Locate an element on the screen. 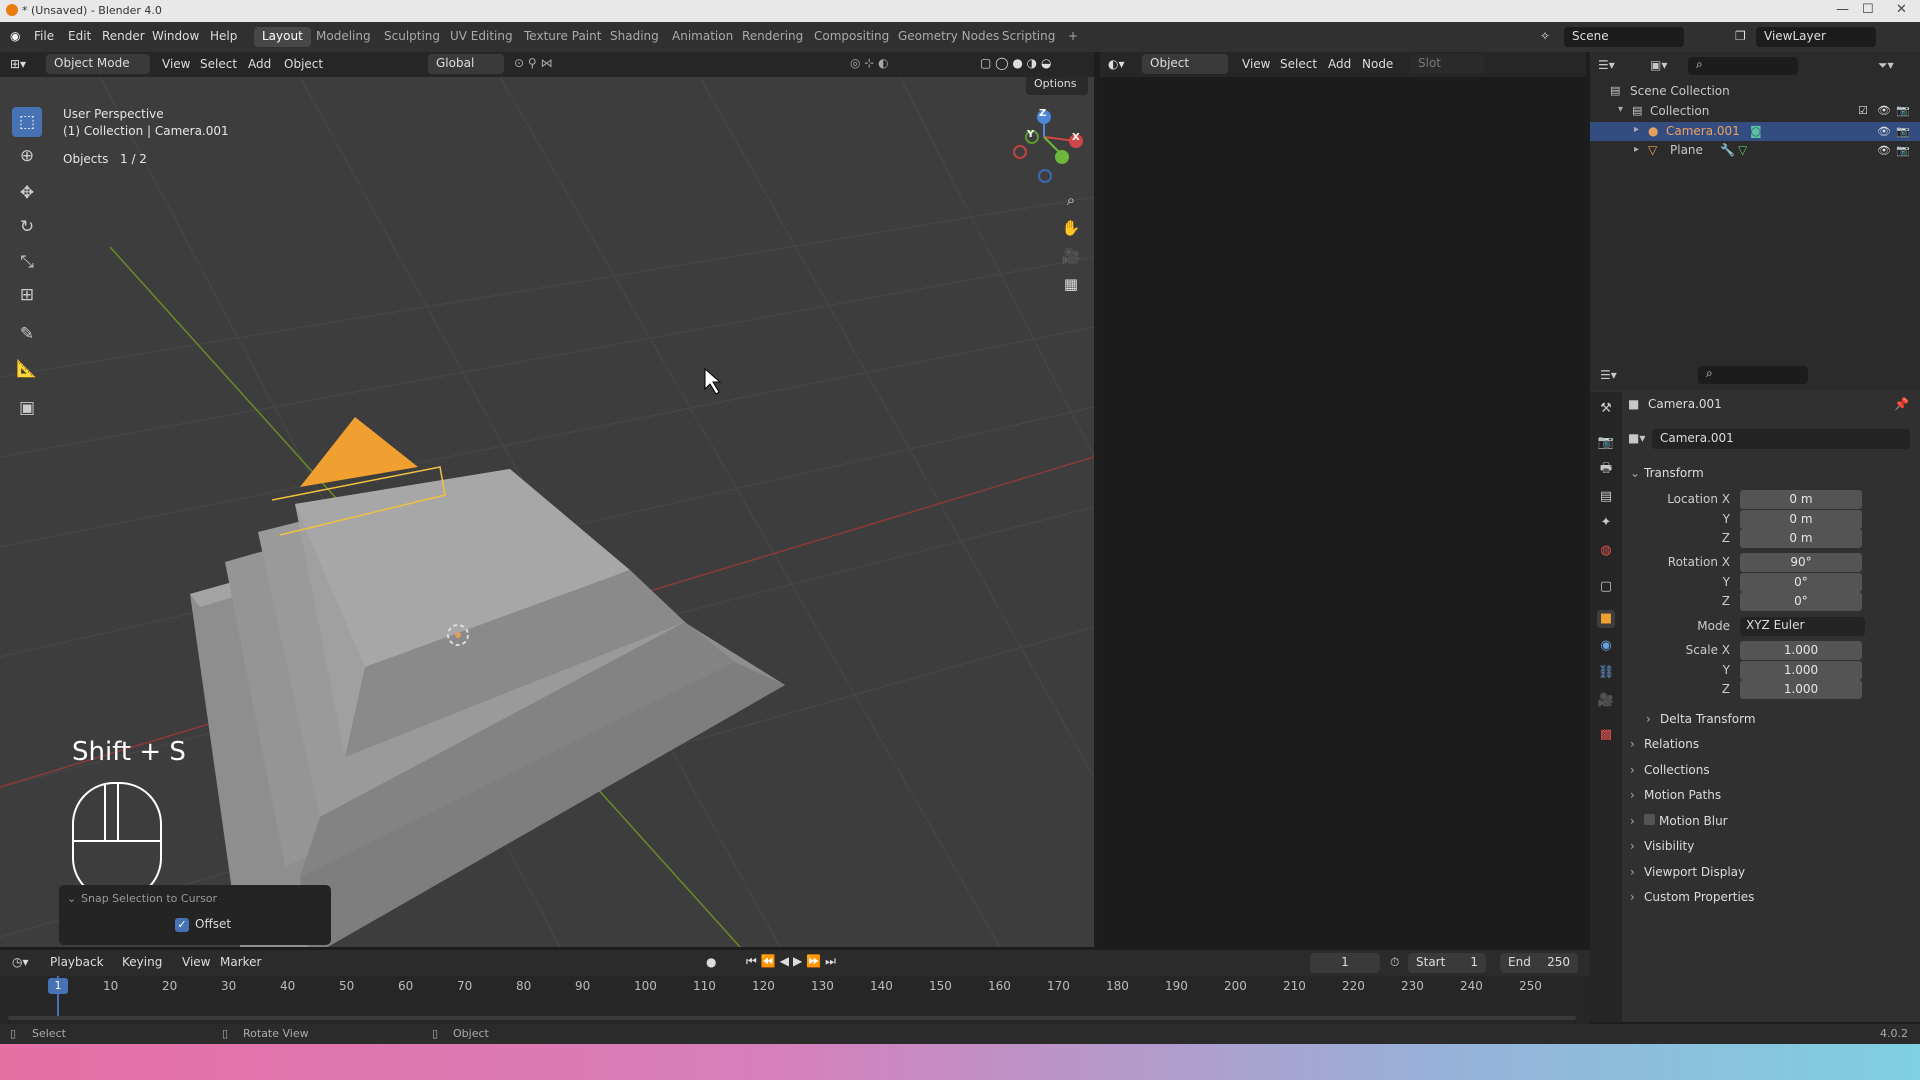  collection-checkbox: ☑ is located at coordinates (1863, 110).